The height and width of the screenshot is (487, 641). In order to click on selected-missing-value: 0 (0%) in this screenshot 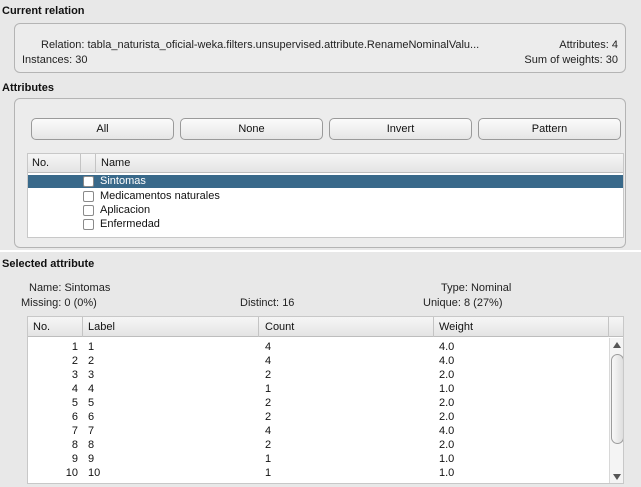, I will do `click(80, 303)`.